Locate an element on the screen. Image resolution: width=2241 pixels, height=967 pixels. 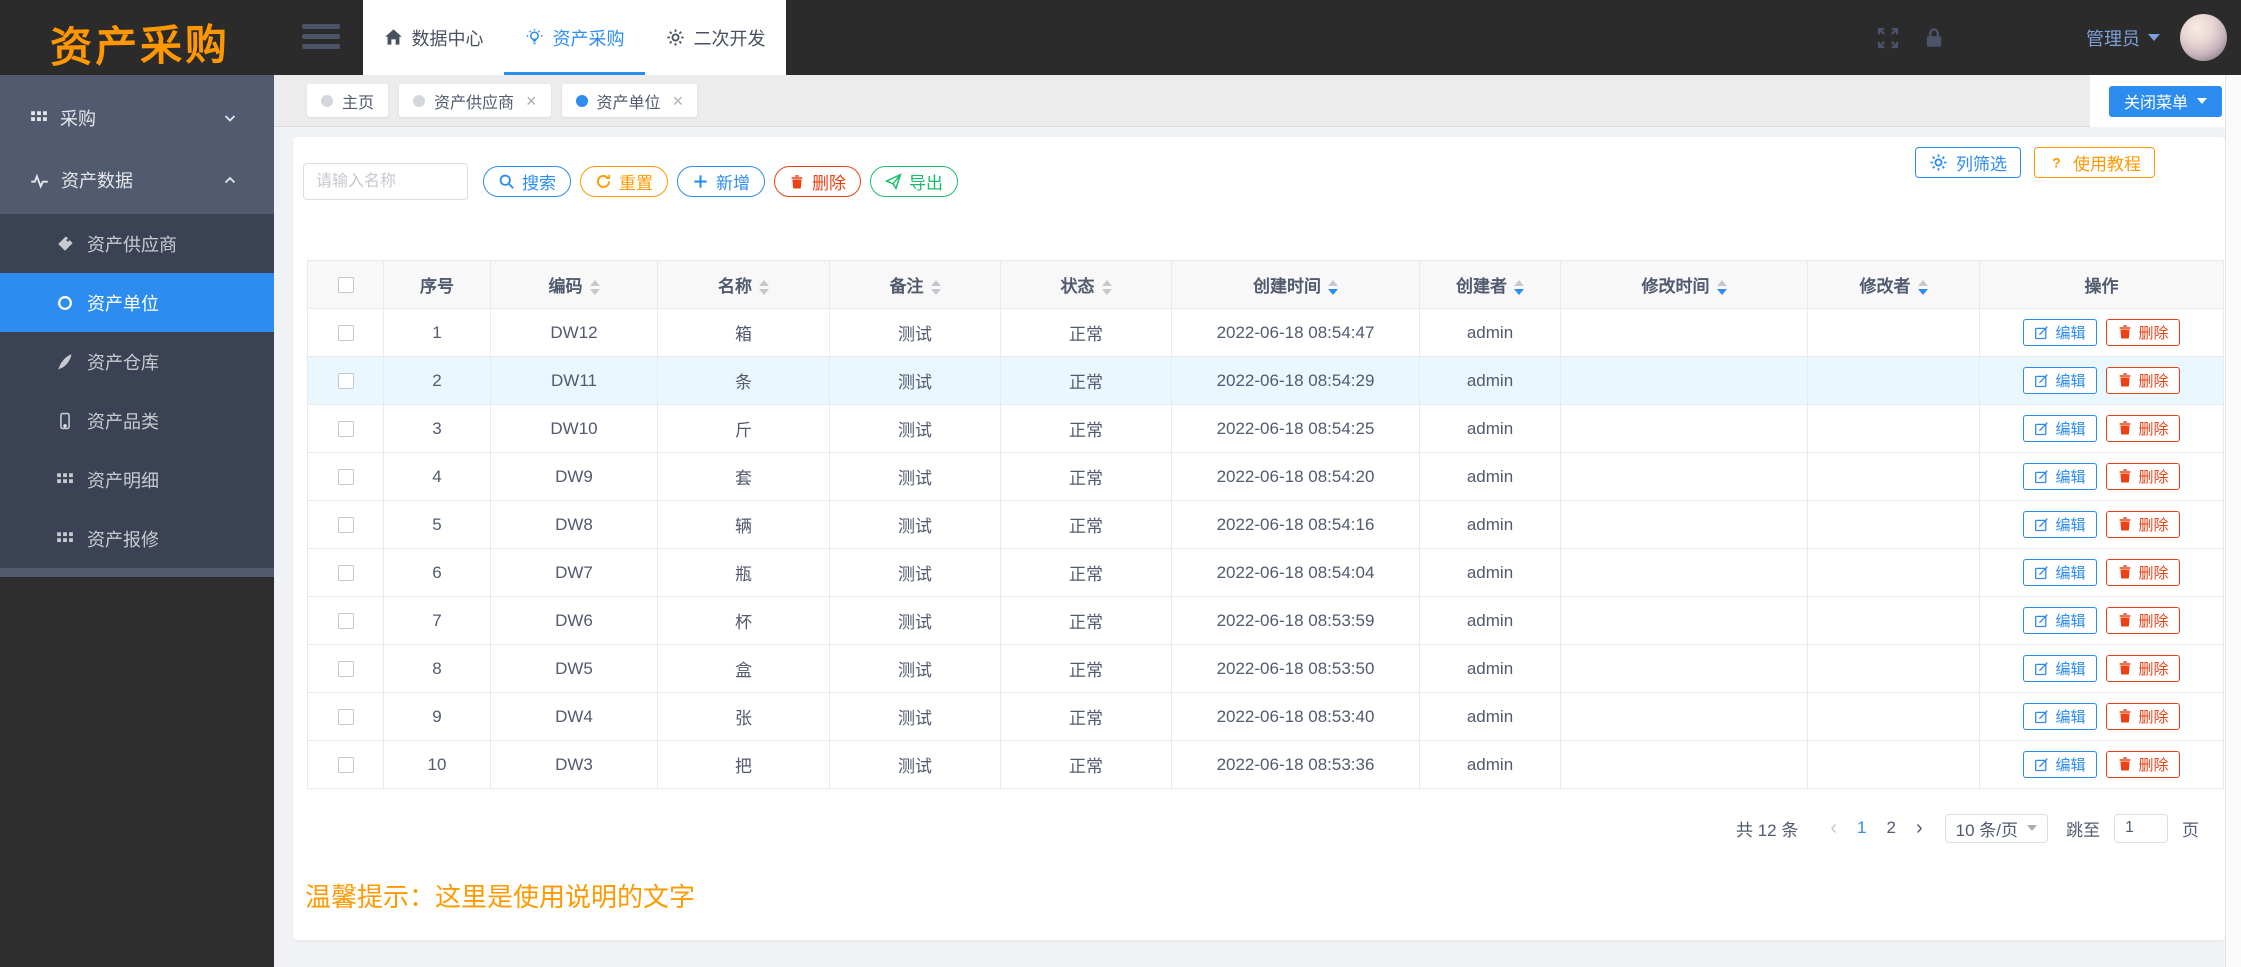
toolbar-button-导出: 导出 is located at coordinates (914, 181).